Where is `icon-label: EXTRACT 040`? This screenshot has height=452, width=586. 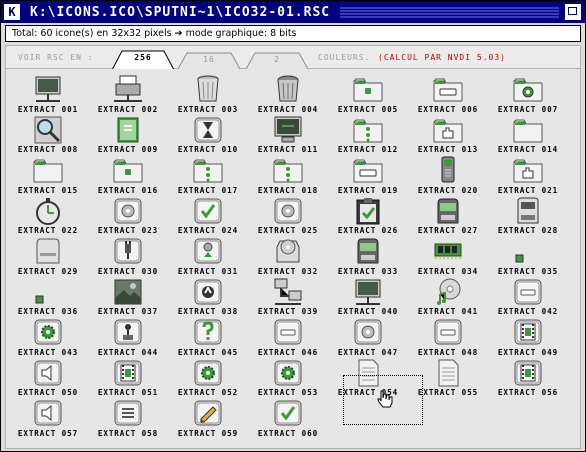
icon-label: EXTRACT 040 is located at coordinates (368, 311).